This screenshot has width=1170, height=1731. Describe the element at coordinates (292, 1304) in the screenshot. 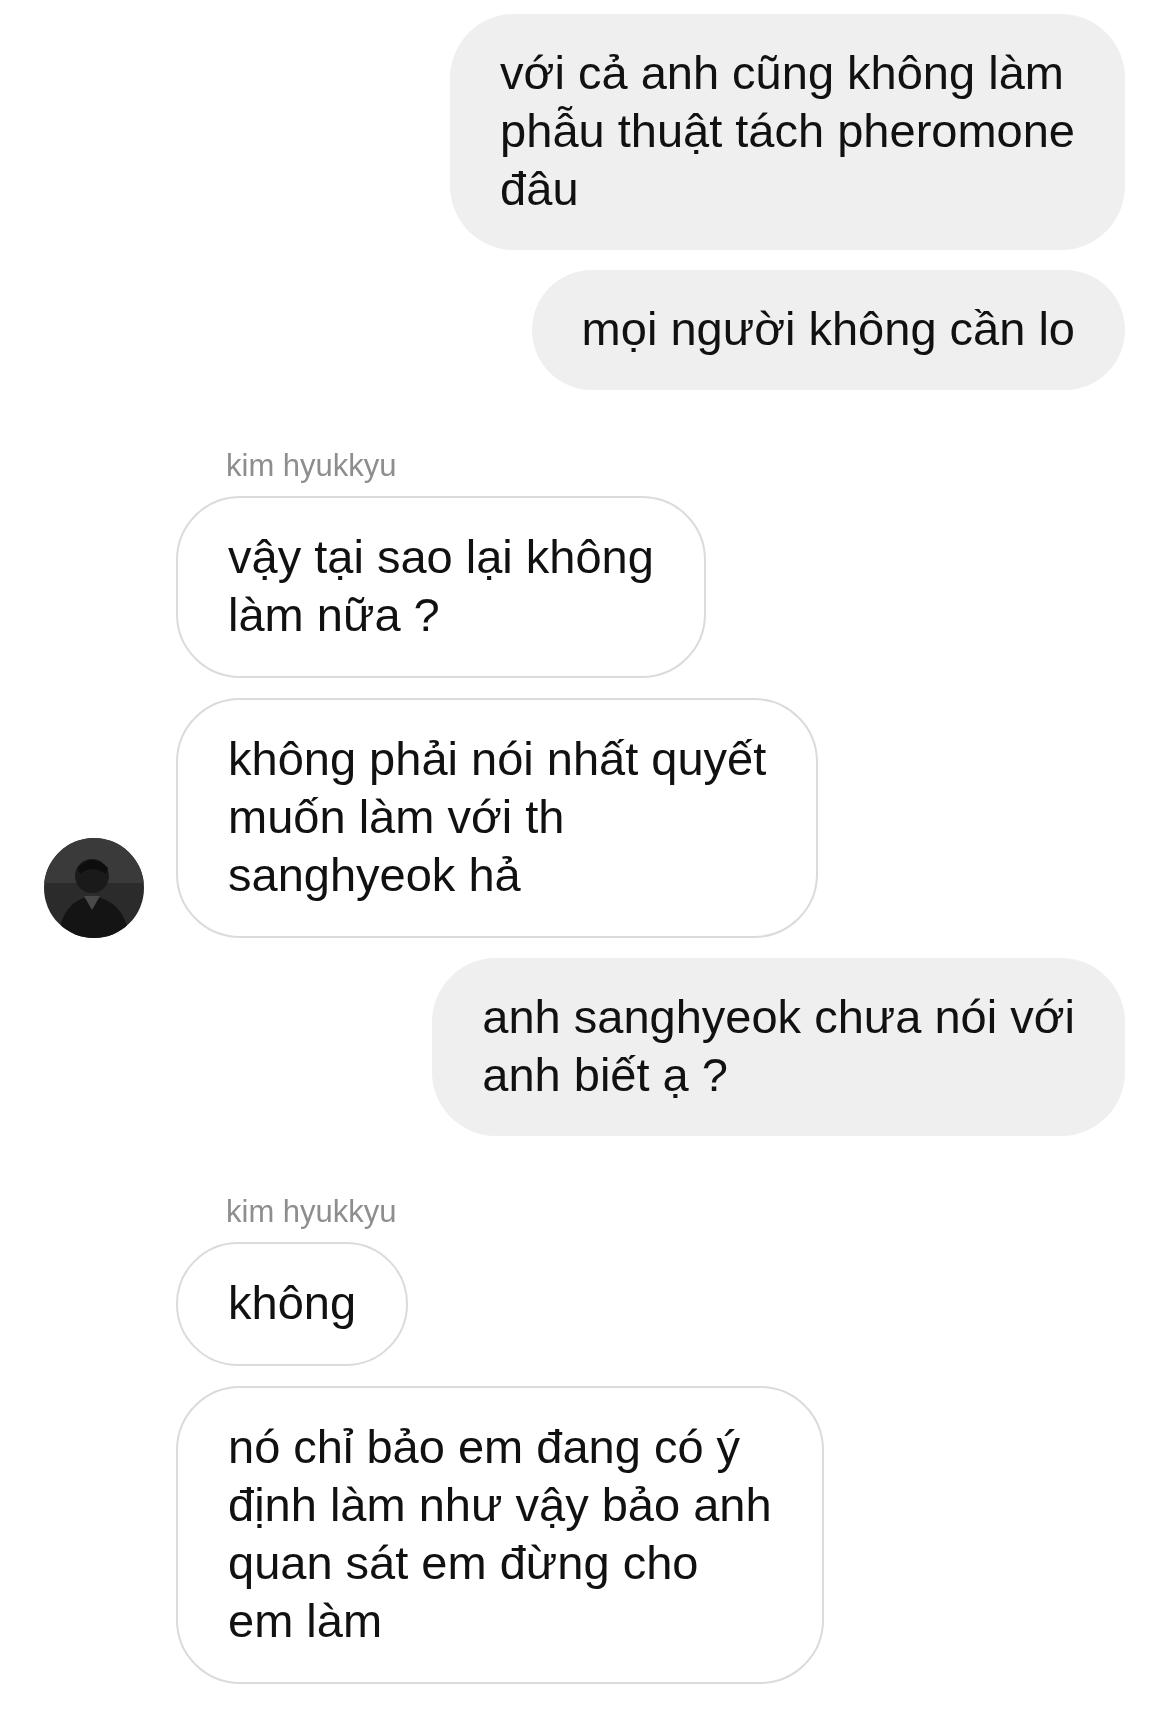

I see `message-bubble: không` at that location.